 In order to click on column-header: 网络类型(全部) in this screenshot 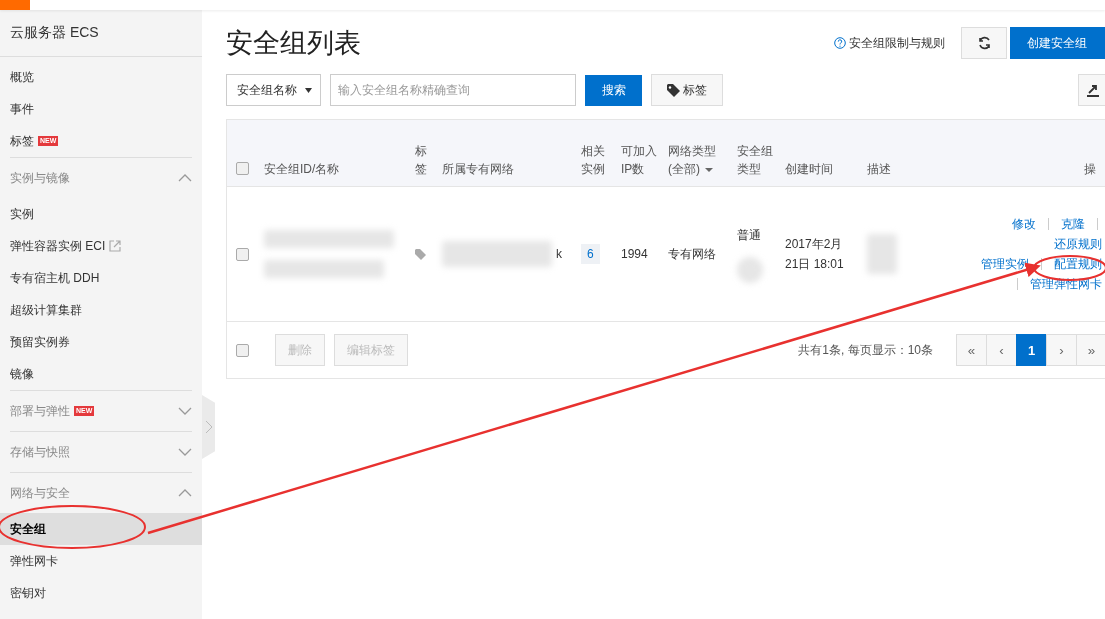, I will do `click(702, 160)`.